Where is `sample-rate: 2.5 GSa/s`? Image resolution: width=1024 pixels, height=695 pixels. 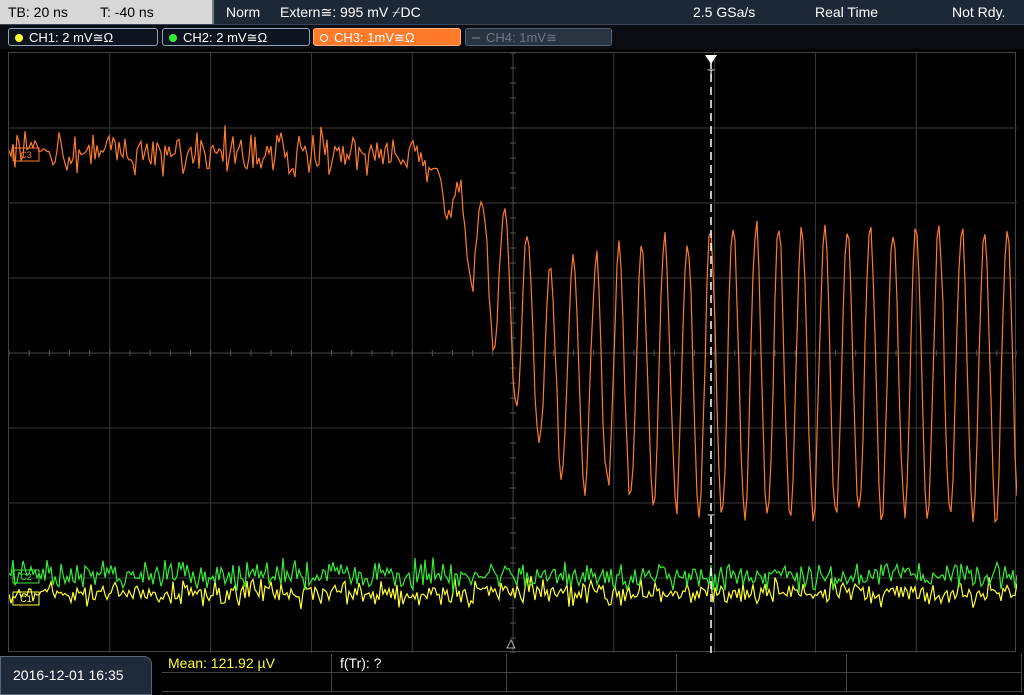
sample-rate: 2.5 GSa/s is located at coordinates (724, 12).